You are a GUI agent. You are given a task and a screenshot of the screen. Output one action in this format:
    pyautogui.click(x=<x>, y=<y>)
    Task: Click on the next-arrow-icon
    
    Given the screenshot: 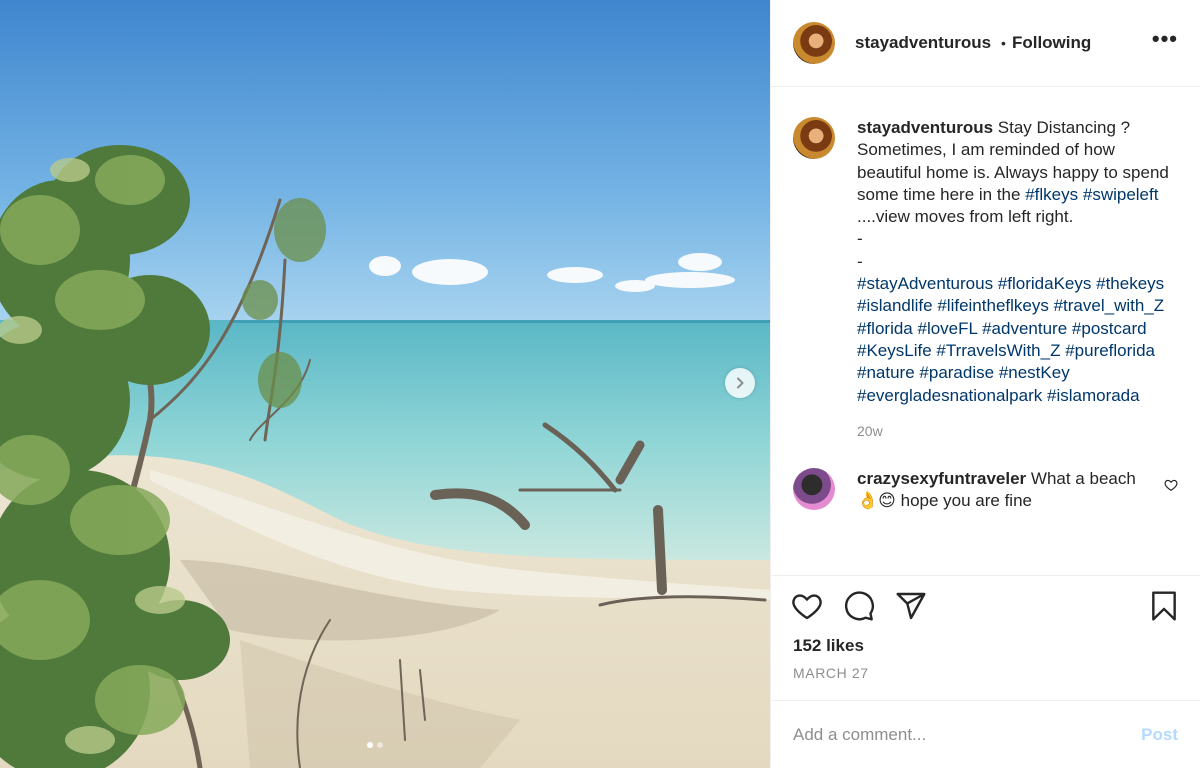 What is the action you would take?
    pyautogui.click(x=740, y=383)
    